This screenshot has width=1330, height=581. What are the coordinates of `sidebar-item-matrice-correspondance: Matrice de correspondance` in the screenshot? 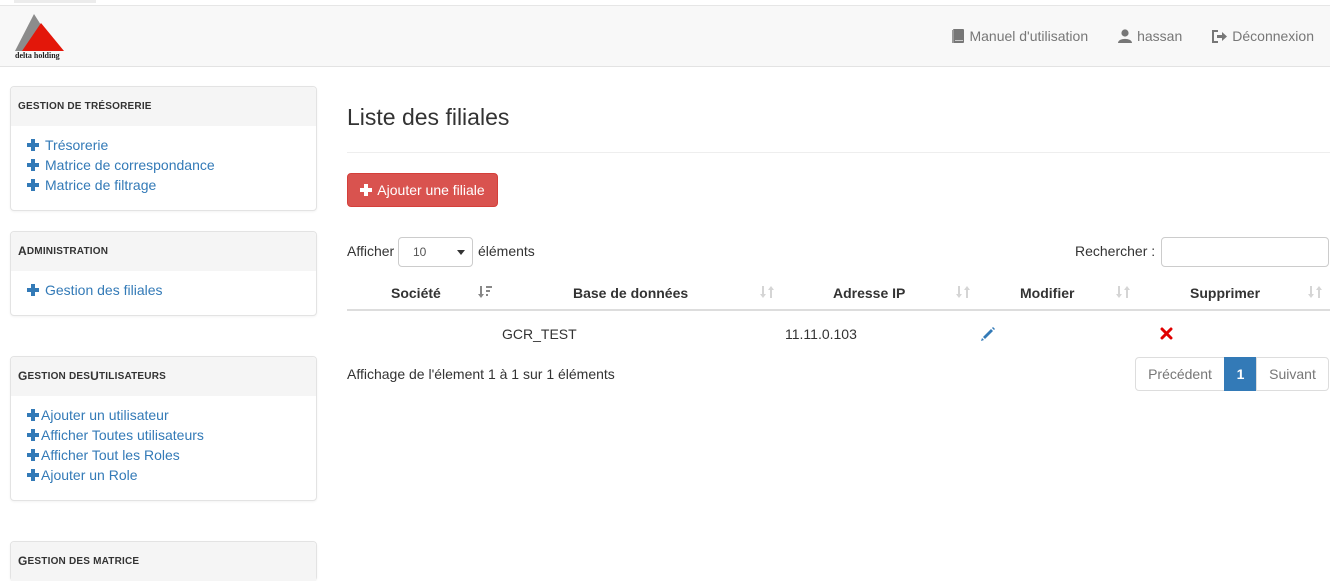 It's located at (171, 165).